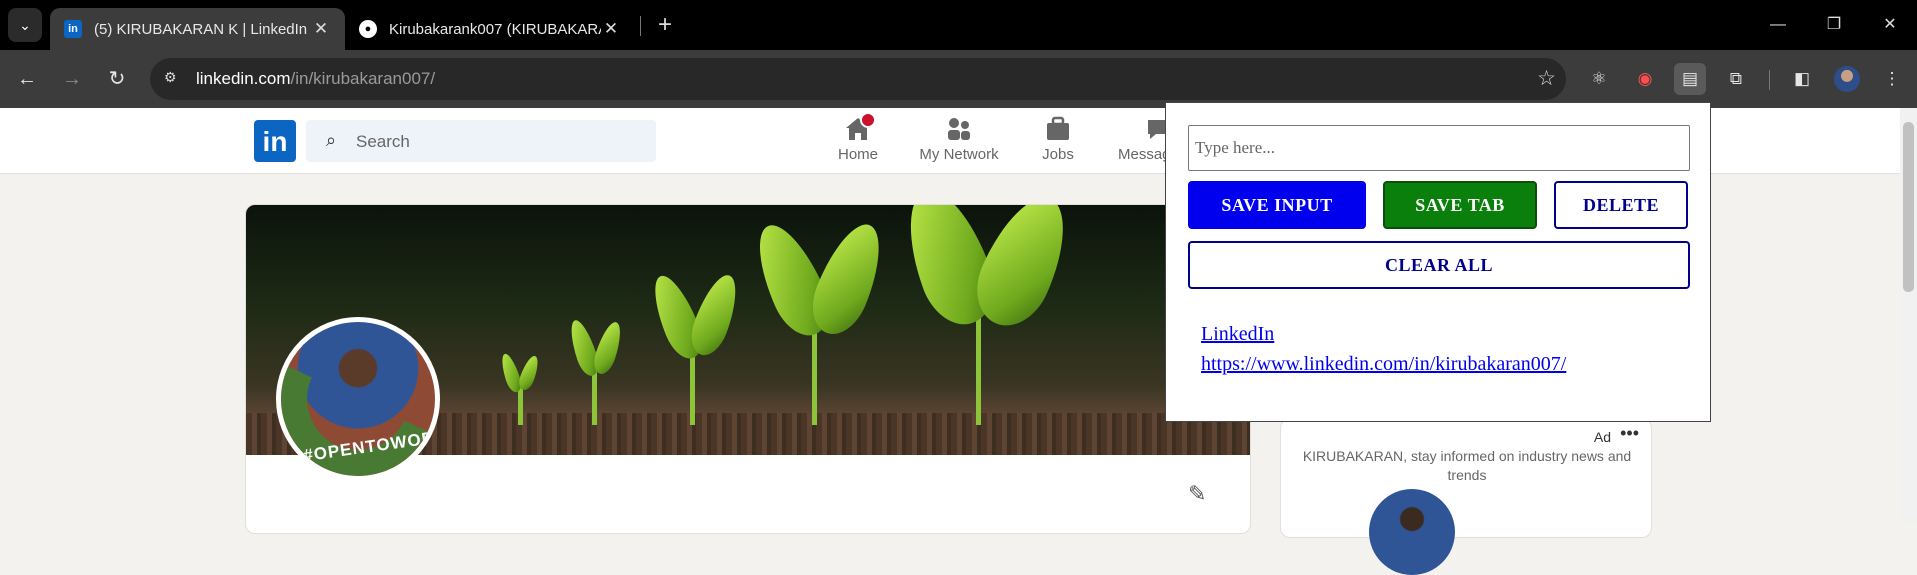  Describe the element at coordinates (481, 141) in the screenshot. I see `search-input: ⌕ Search` at that location.